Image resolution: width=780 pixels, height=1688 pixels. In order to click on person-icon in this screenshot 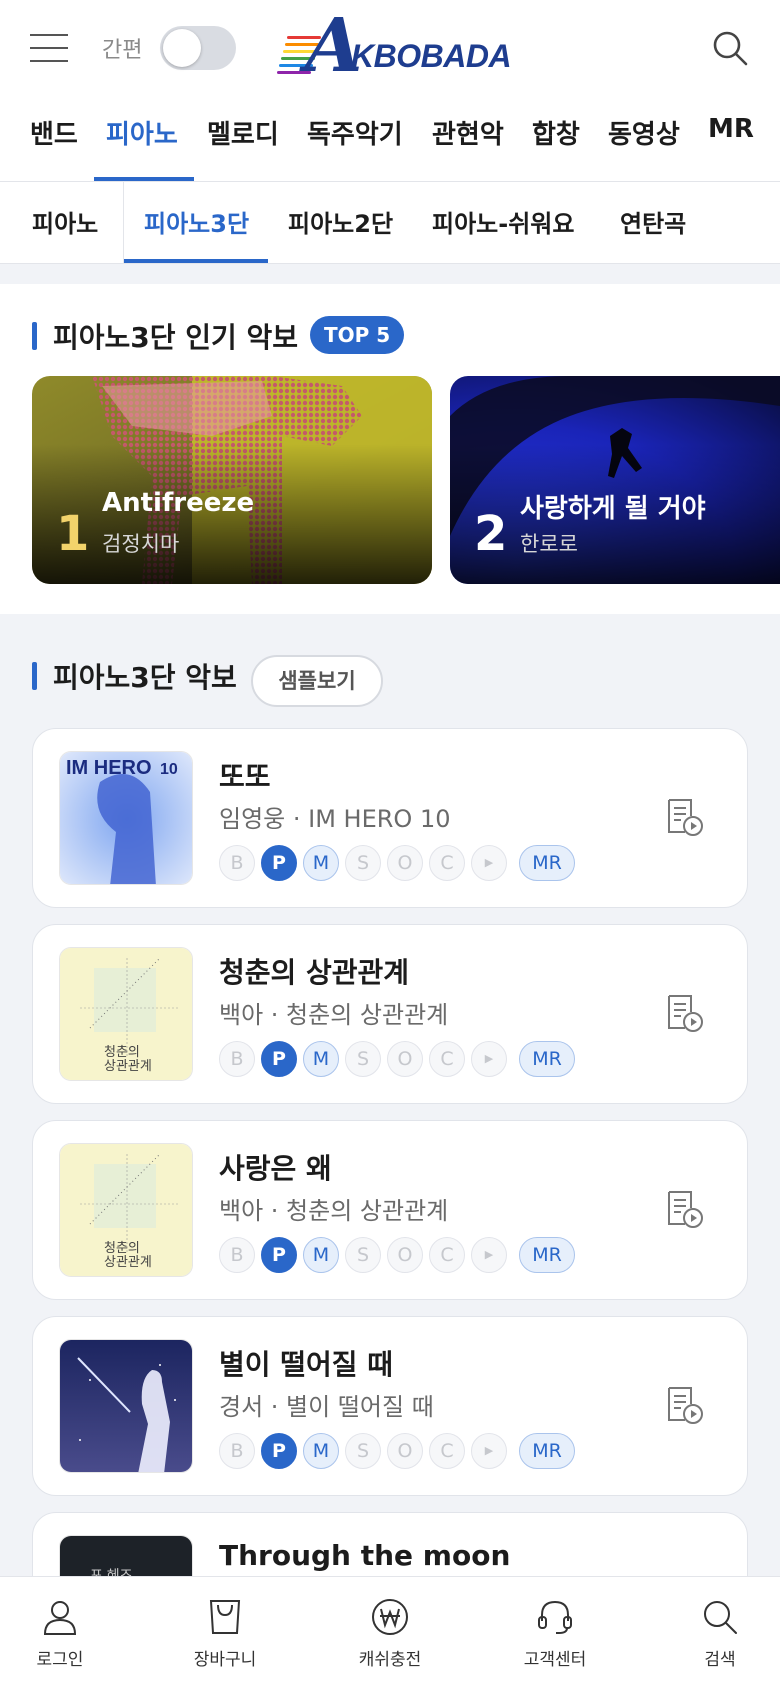, I will do `click(60, 1618)`.